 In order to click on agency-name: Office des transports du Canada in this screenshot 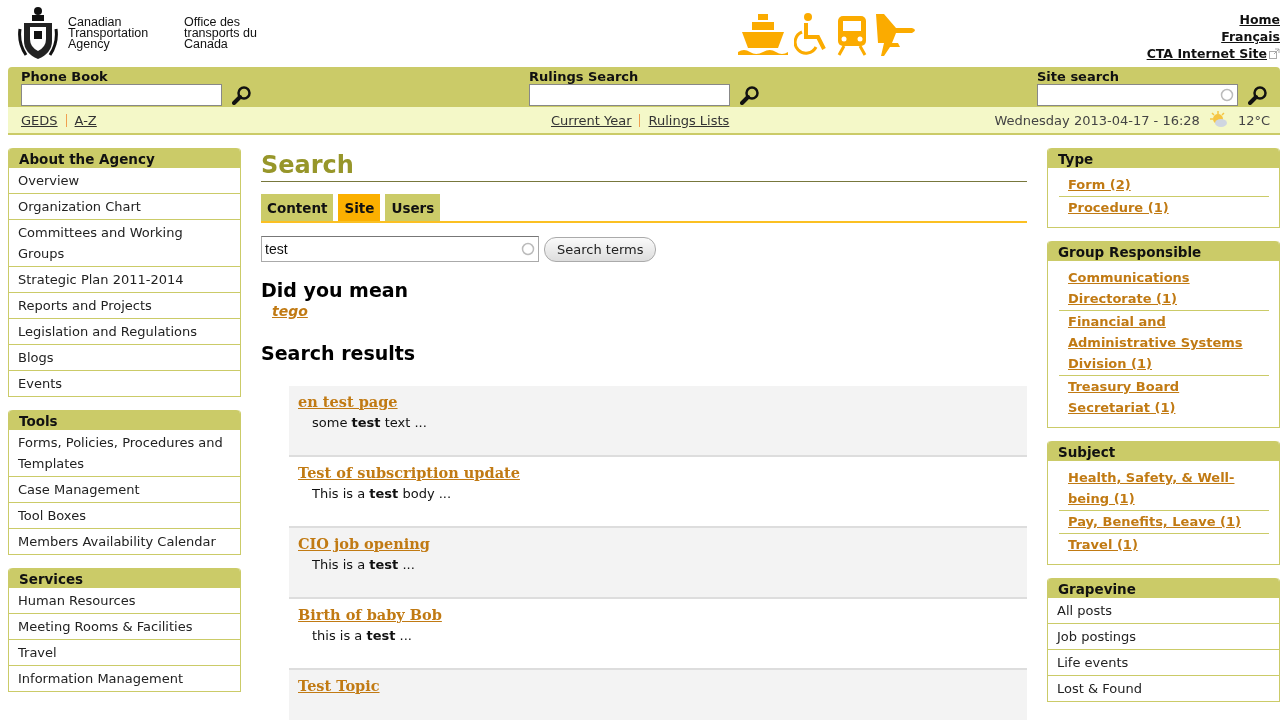, I will do `click(221, 33)`.